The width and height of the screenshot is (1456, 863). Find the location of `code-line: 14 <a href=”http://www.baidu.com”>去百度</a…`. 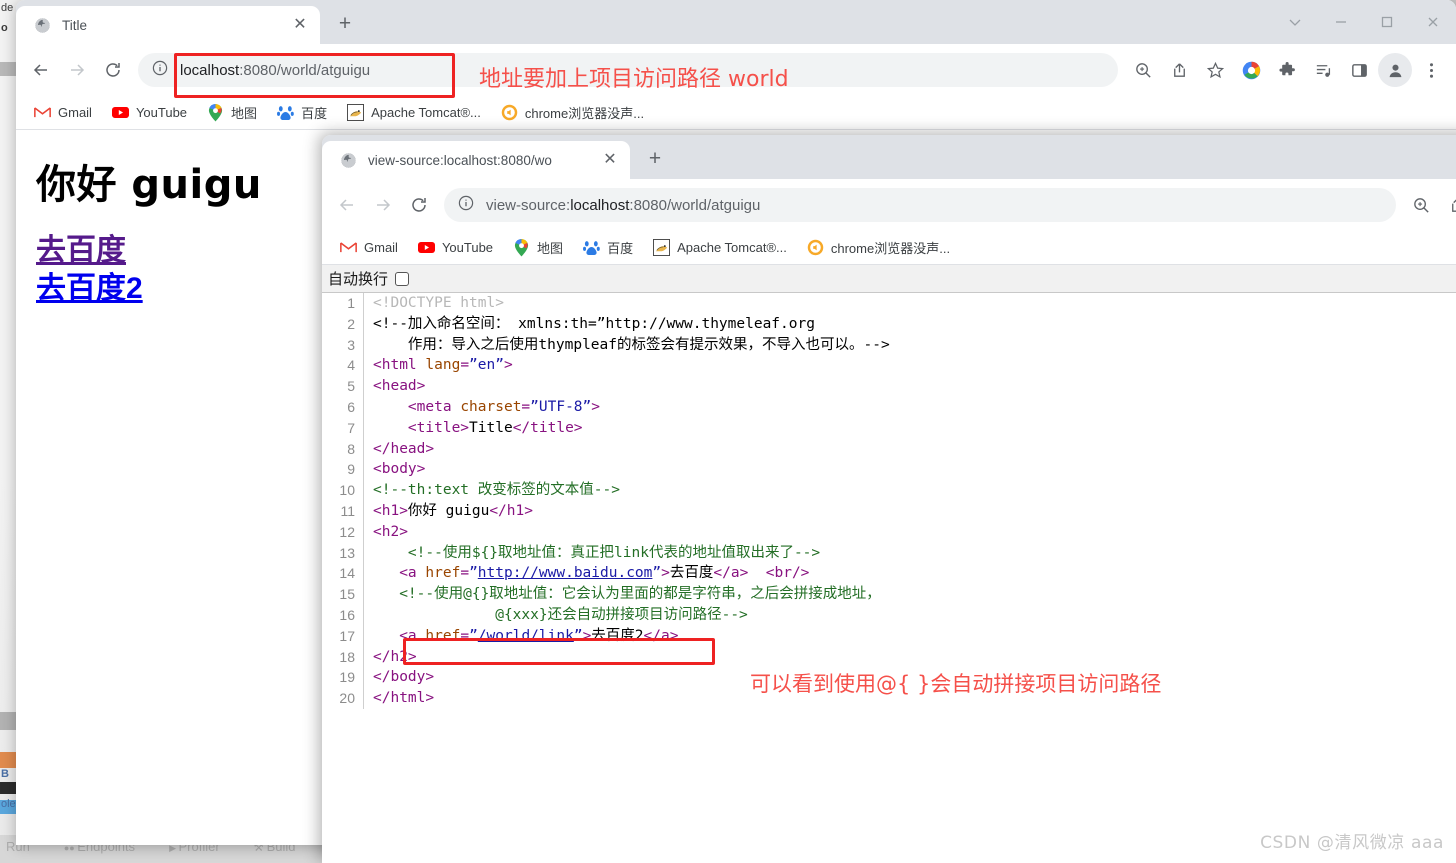

code-line: 14 <a href=”http://www.baidu.com”>去百度</a… is located at coordinates (889, 574).